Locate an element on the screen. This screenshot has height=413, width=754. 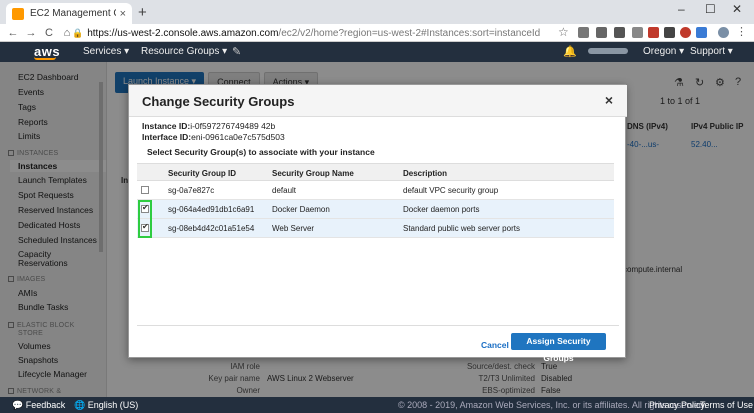
services-menu: Services ▾ is located at coordinates (106, 51).